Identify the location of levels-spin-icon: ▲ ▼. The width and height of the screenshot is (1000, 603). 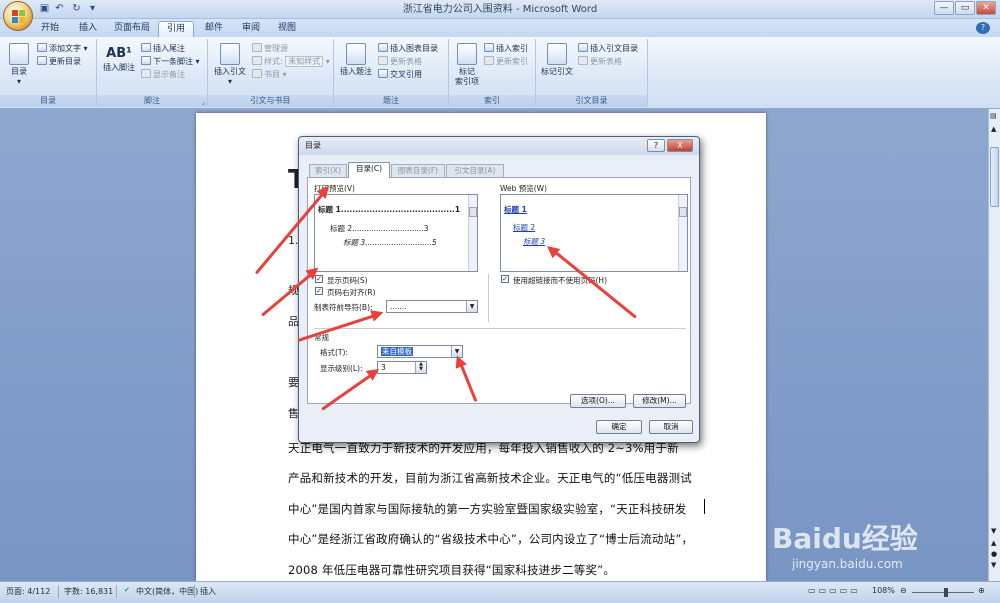
(420, 367).